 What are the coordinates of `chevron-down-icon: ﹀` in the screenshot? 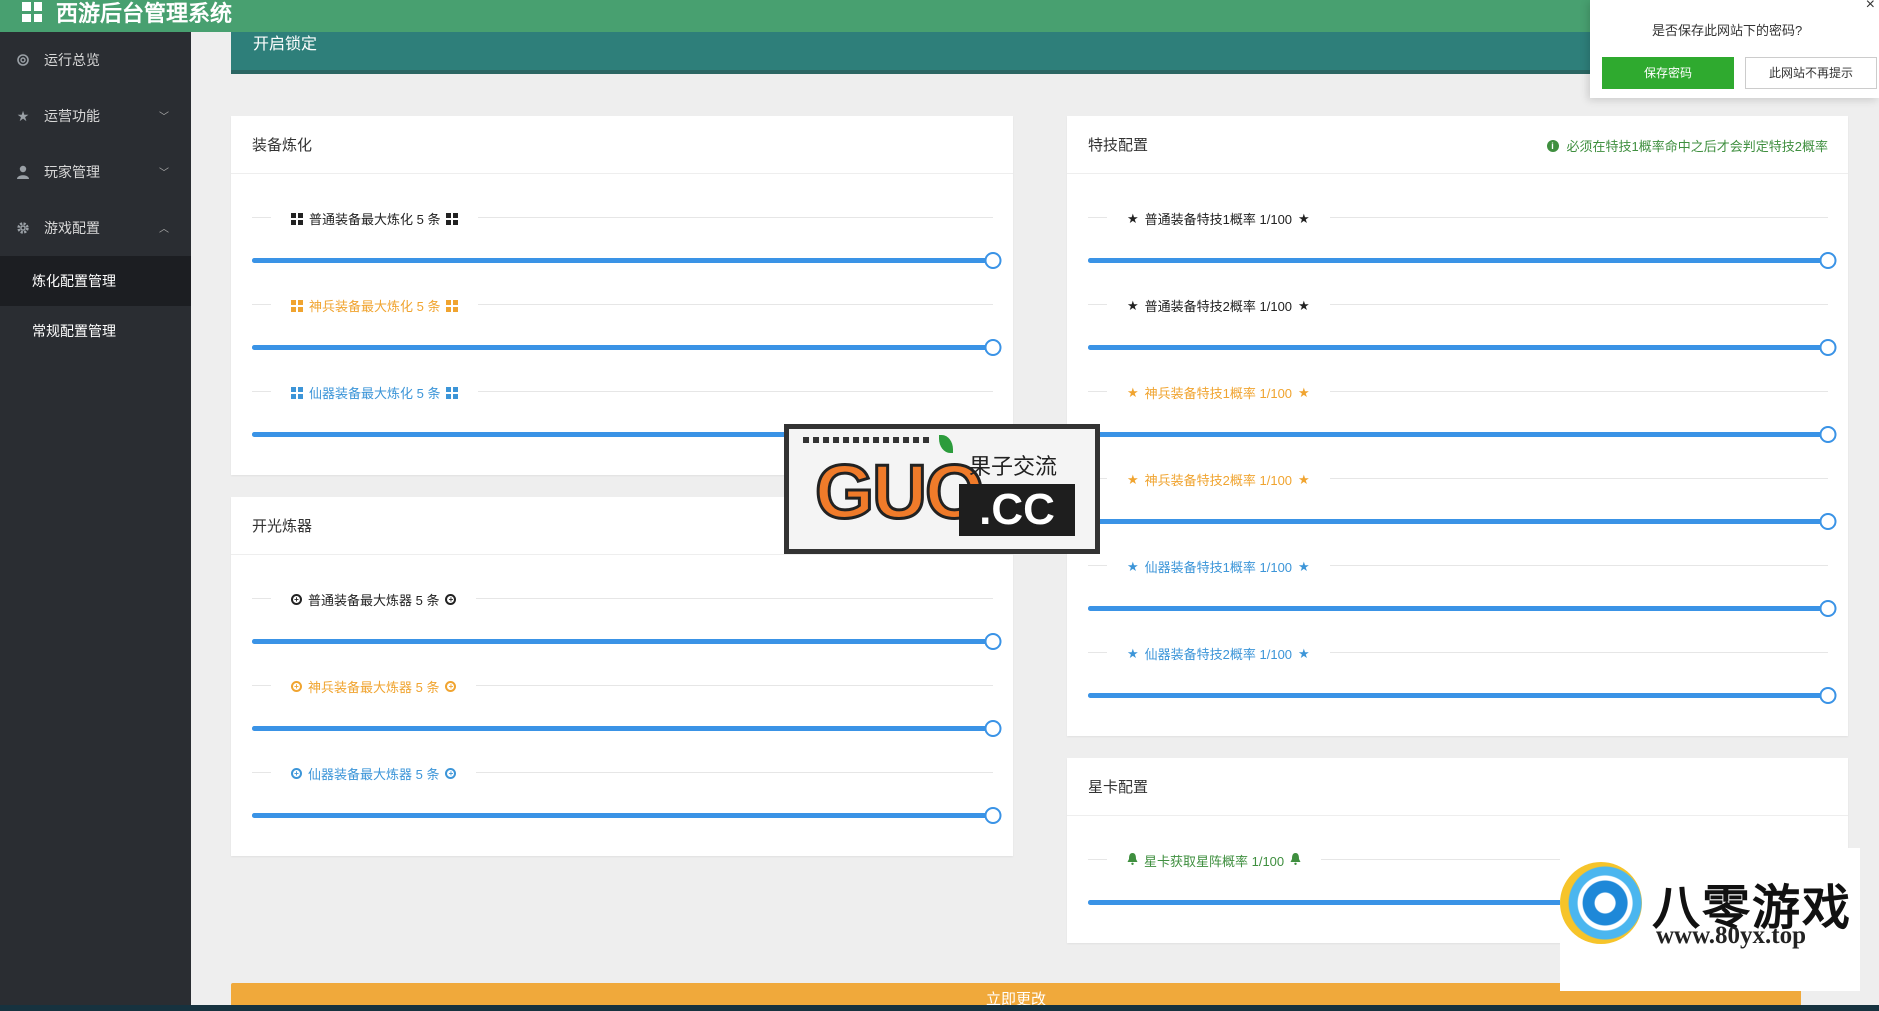 It's located at (164, 117).